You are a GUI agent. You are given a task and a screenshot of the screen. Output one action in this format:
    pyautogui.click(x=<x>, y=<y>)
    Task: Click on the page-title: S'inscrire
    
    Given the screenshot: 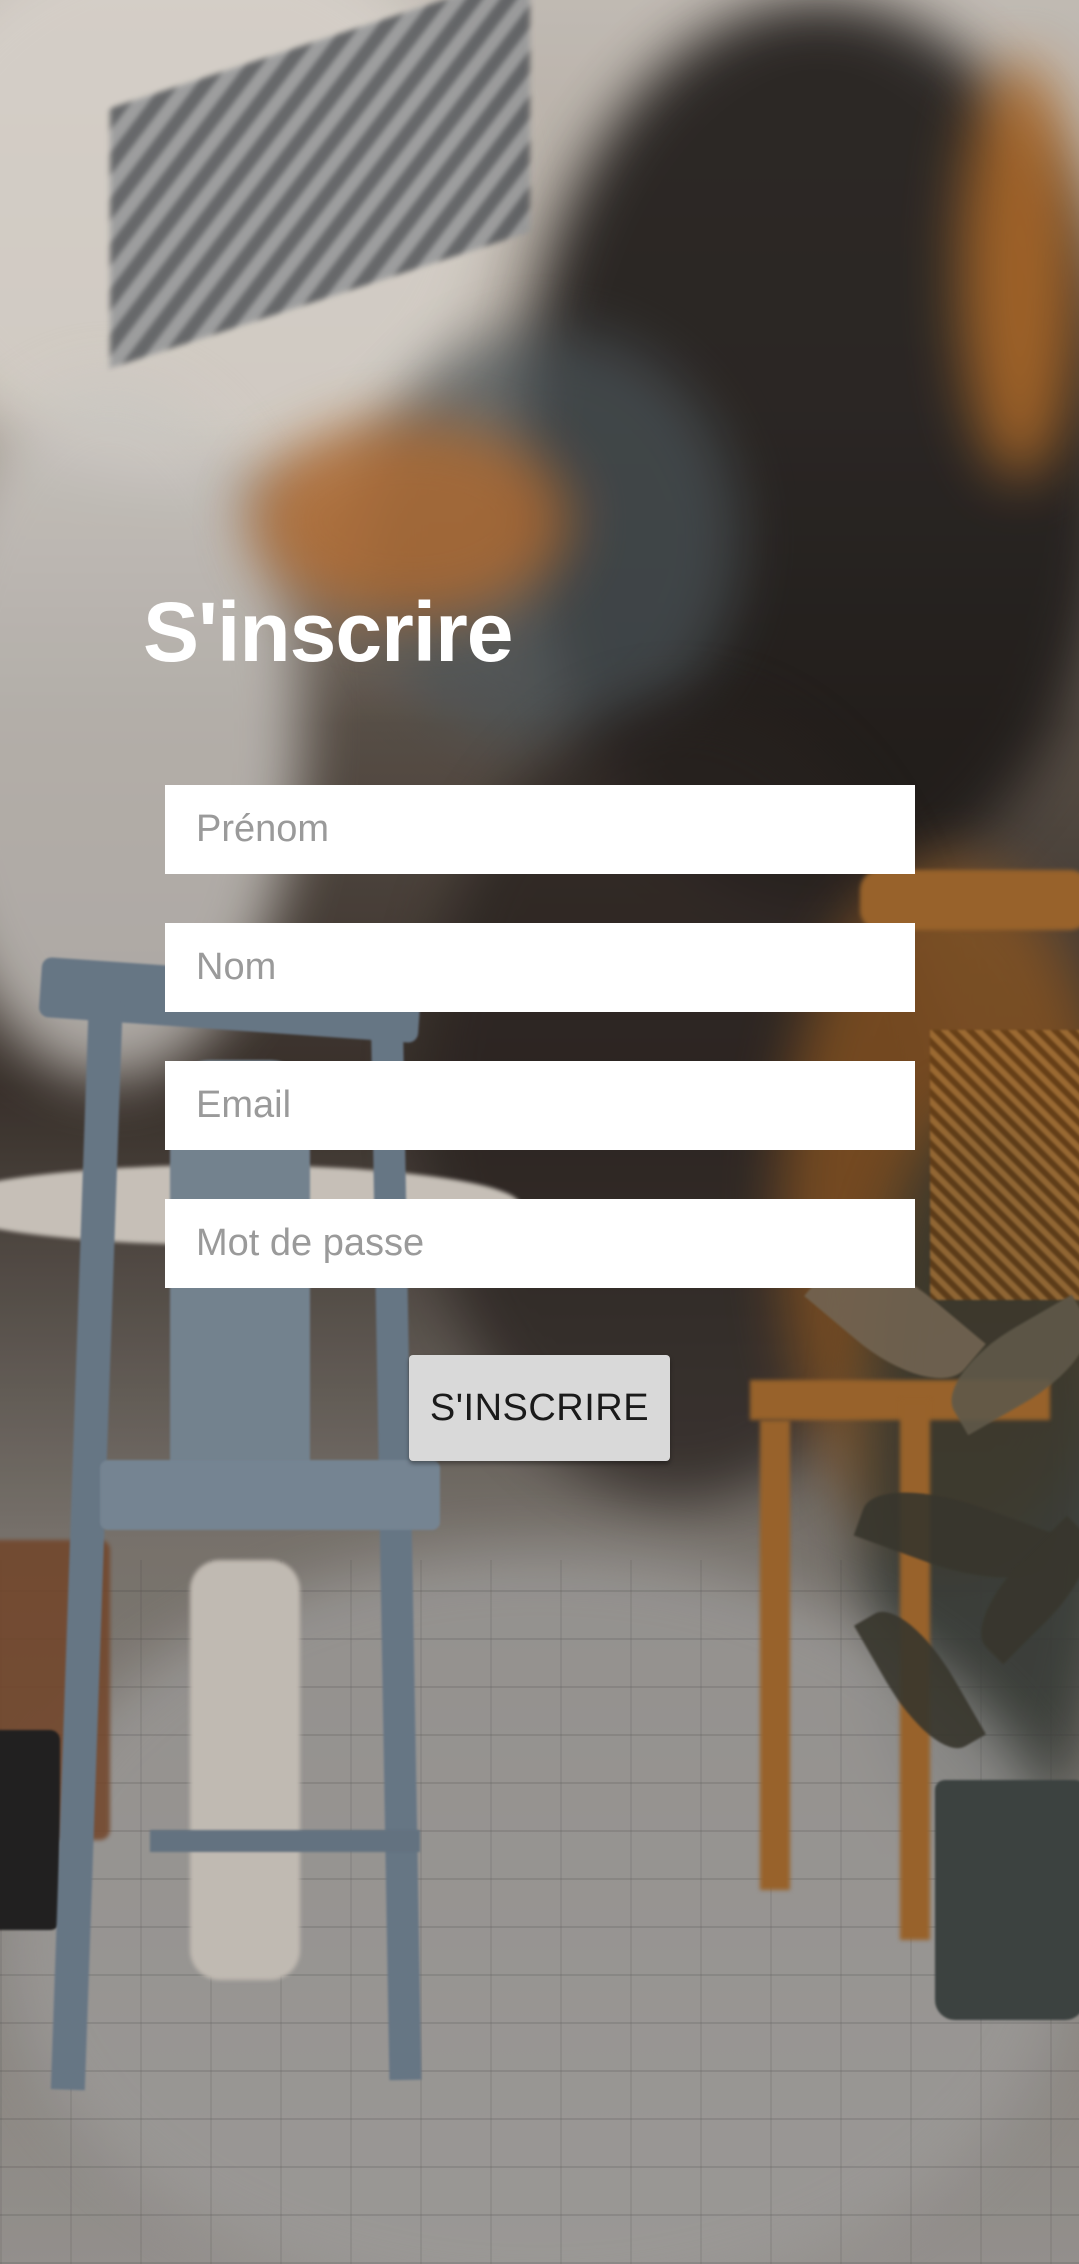 What is the action you would take?
    pyautogui.click(x=328, y=632)
    